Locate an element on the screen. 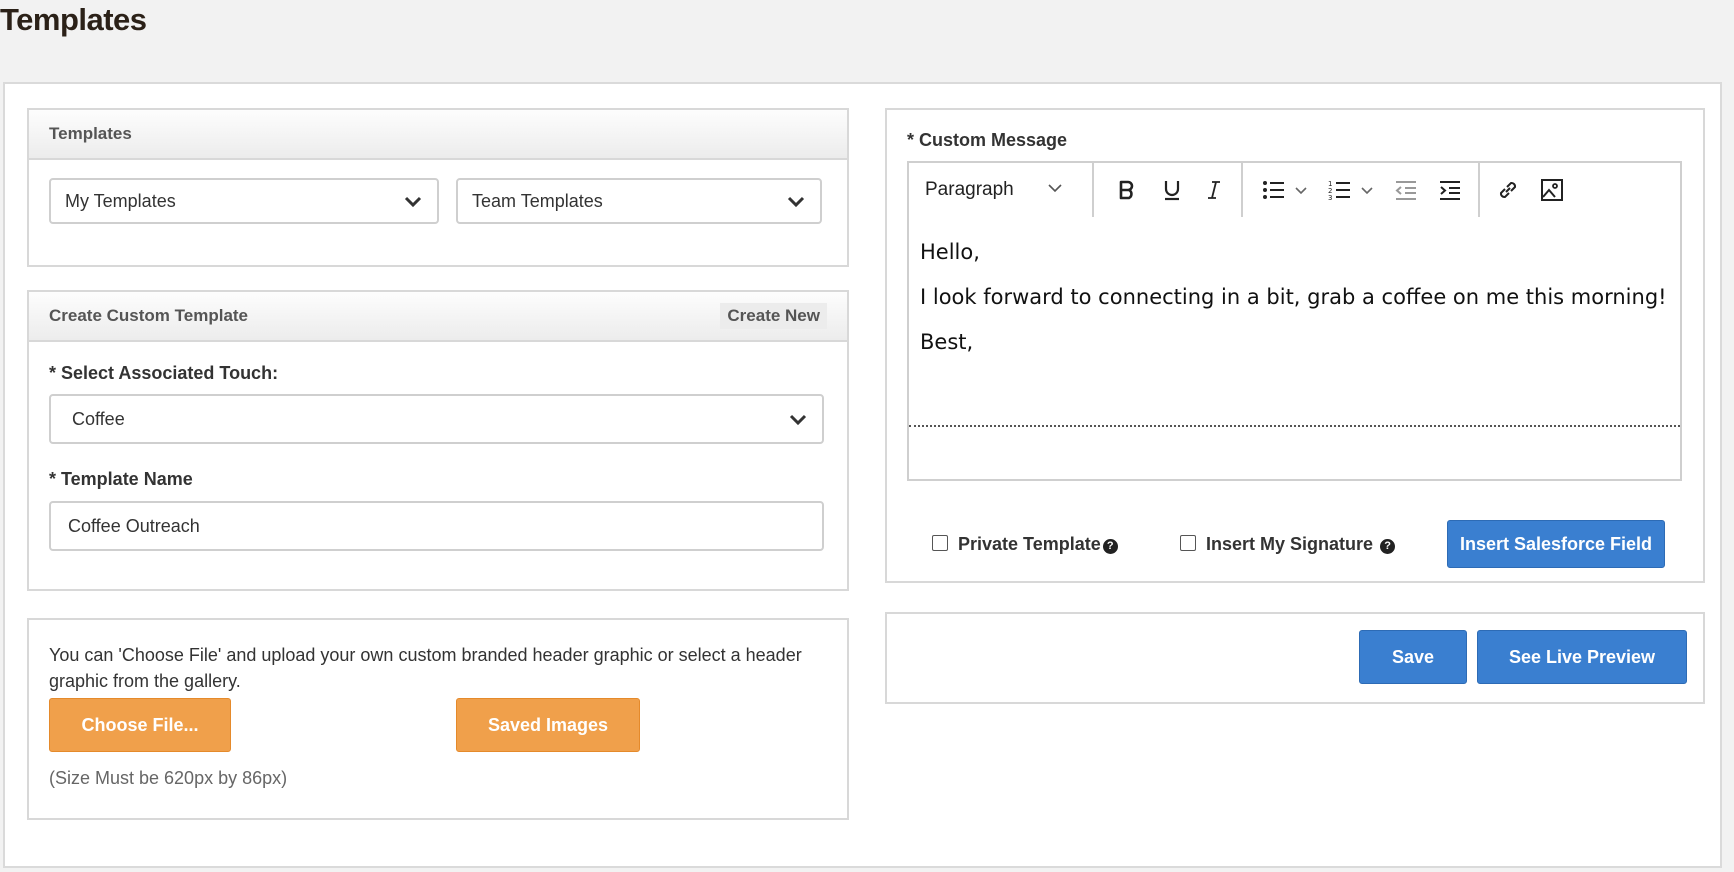  insert-salesforce-field-button: Insert Salesforce Field is located at coordinates (1556, 544).